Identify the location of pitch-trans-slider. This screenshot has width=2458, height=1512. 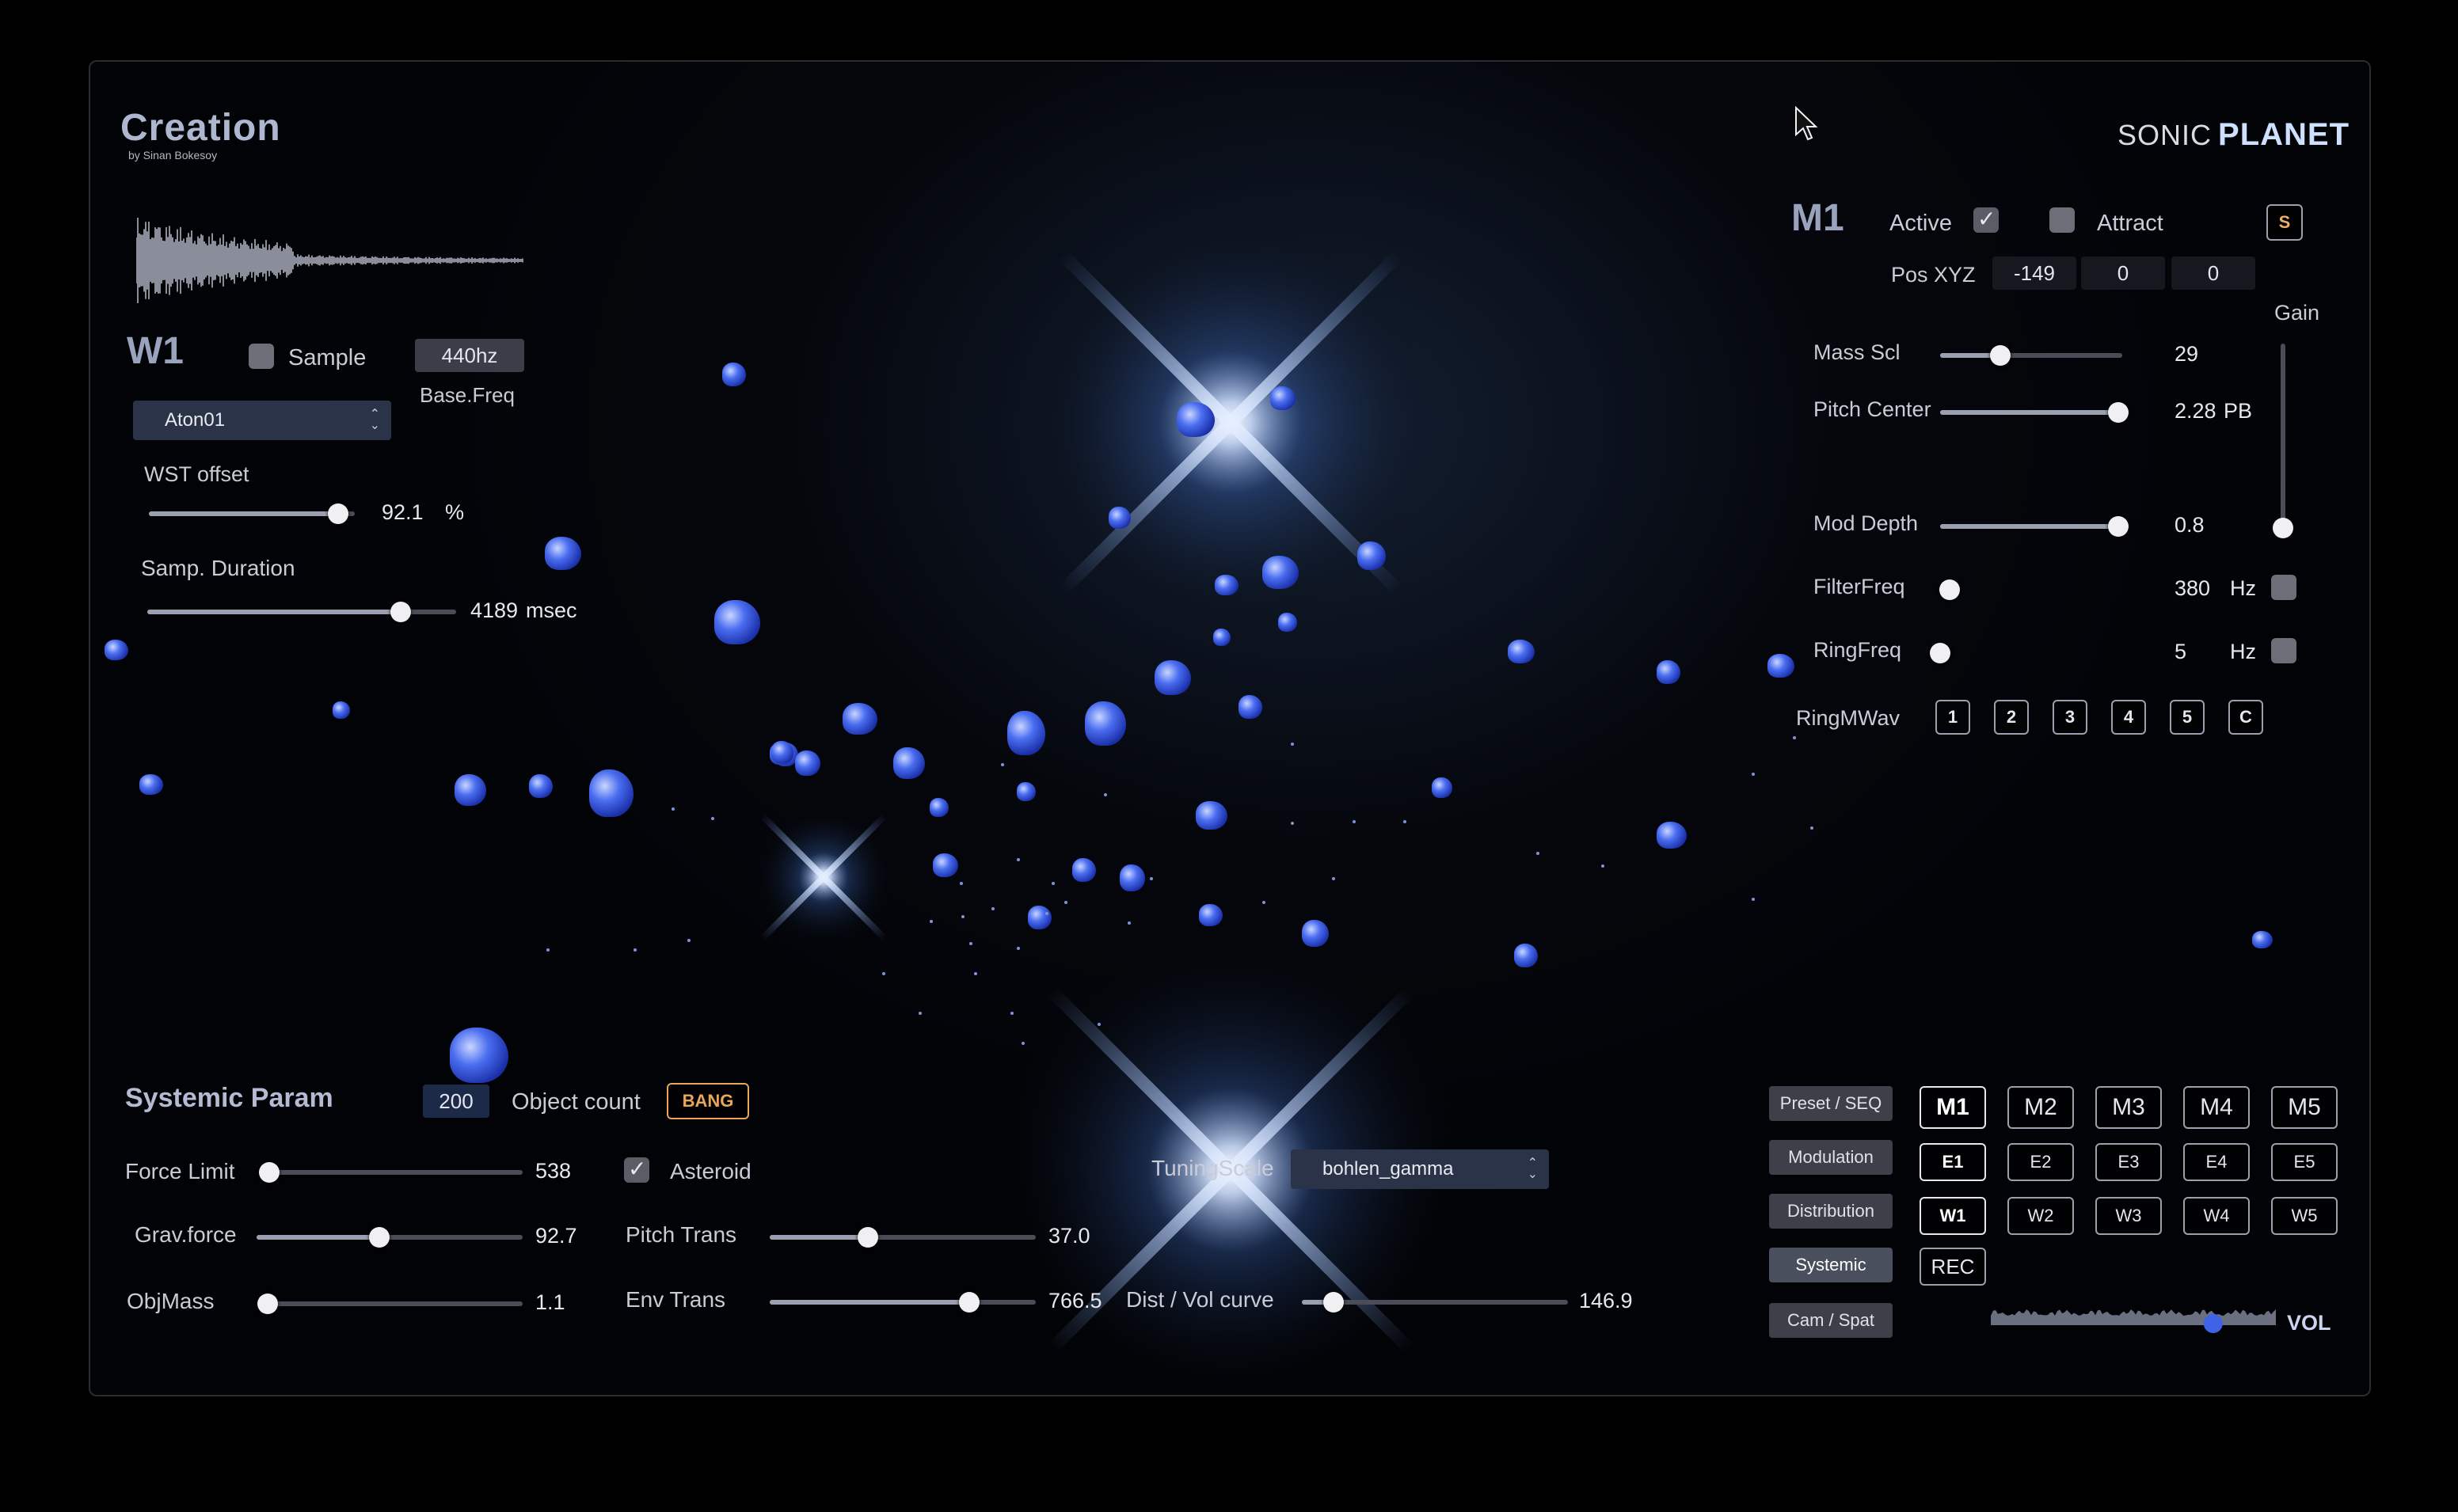
(903, 1237).